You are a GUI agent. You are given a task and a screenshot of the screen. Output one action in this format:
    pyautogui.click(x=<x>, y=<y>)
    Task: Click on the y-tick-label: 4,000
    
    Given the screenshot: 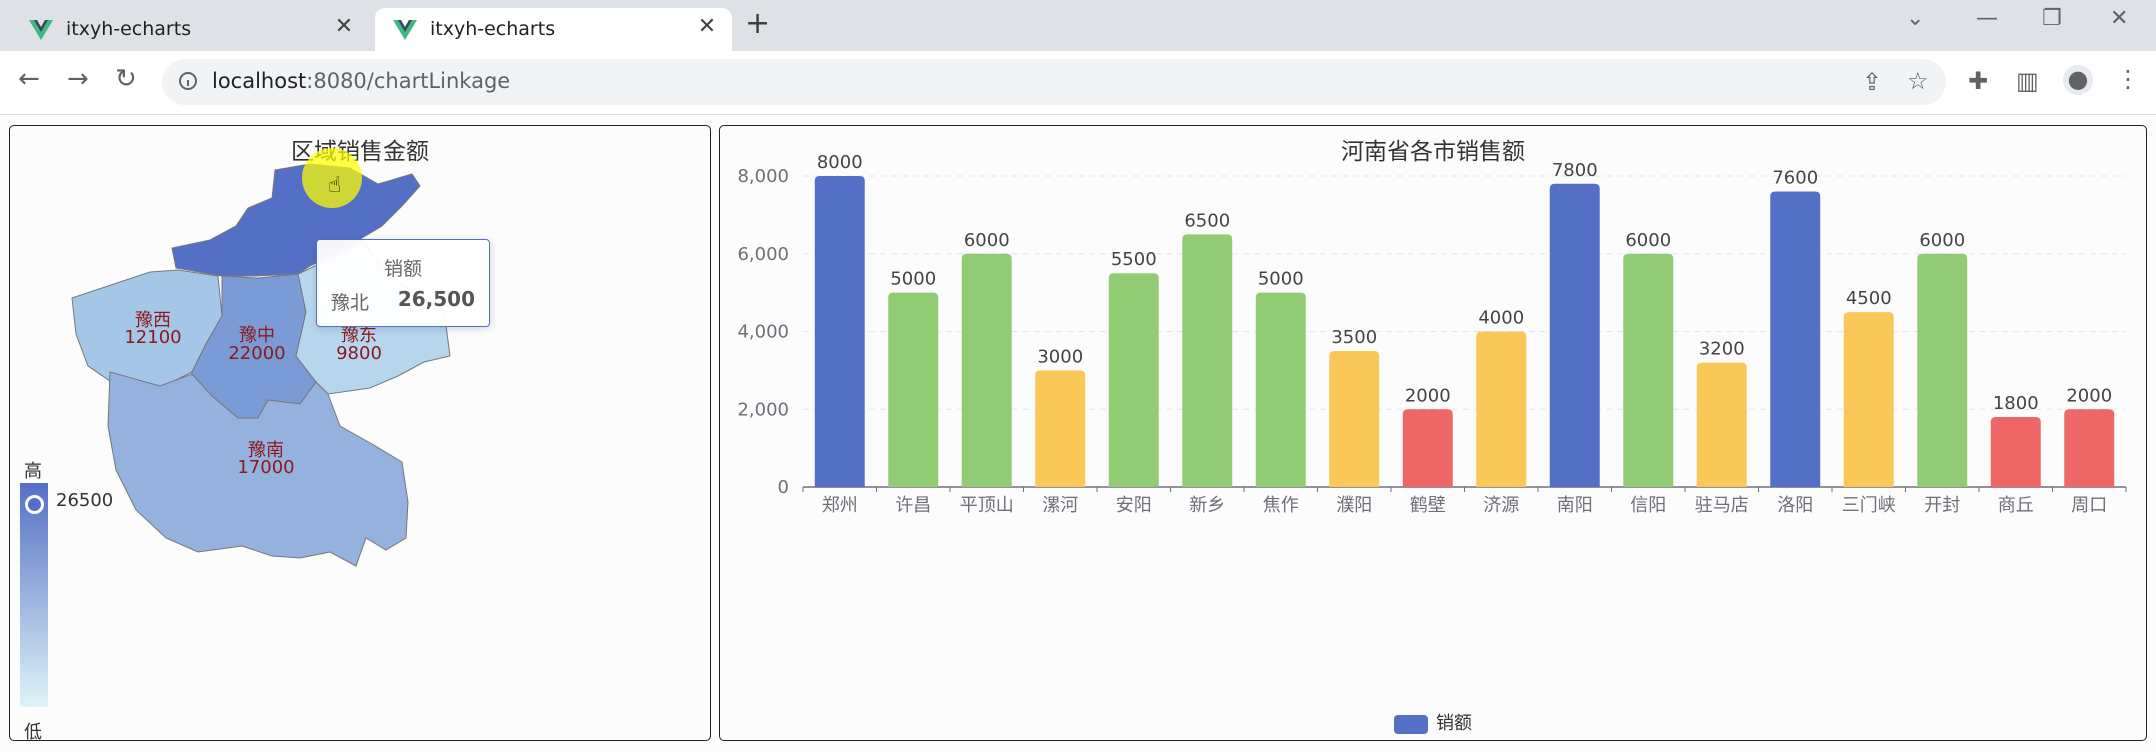 What is the action you would take?
    pyautogui.click(x=763, y=332)
    